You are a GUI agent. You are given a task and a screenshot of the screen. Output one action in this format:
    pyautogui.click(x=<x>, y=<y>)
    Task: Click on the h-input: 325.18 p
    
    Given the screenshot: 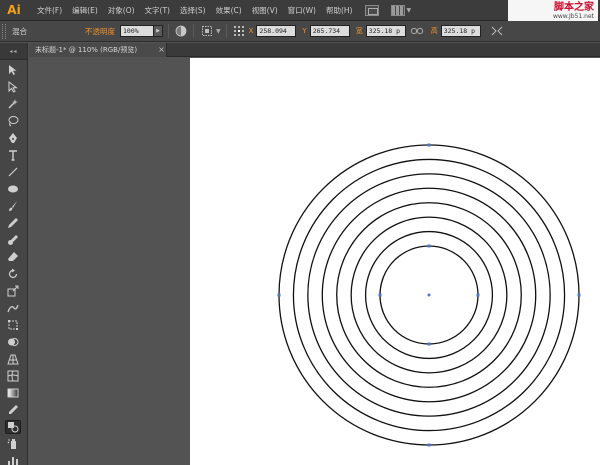 What is the action you would take?
    pyautogui.click(x=460, y=31)
    